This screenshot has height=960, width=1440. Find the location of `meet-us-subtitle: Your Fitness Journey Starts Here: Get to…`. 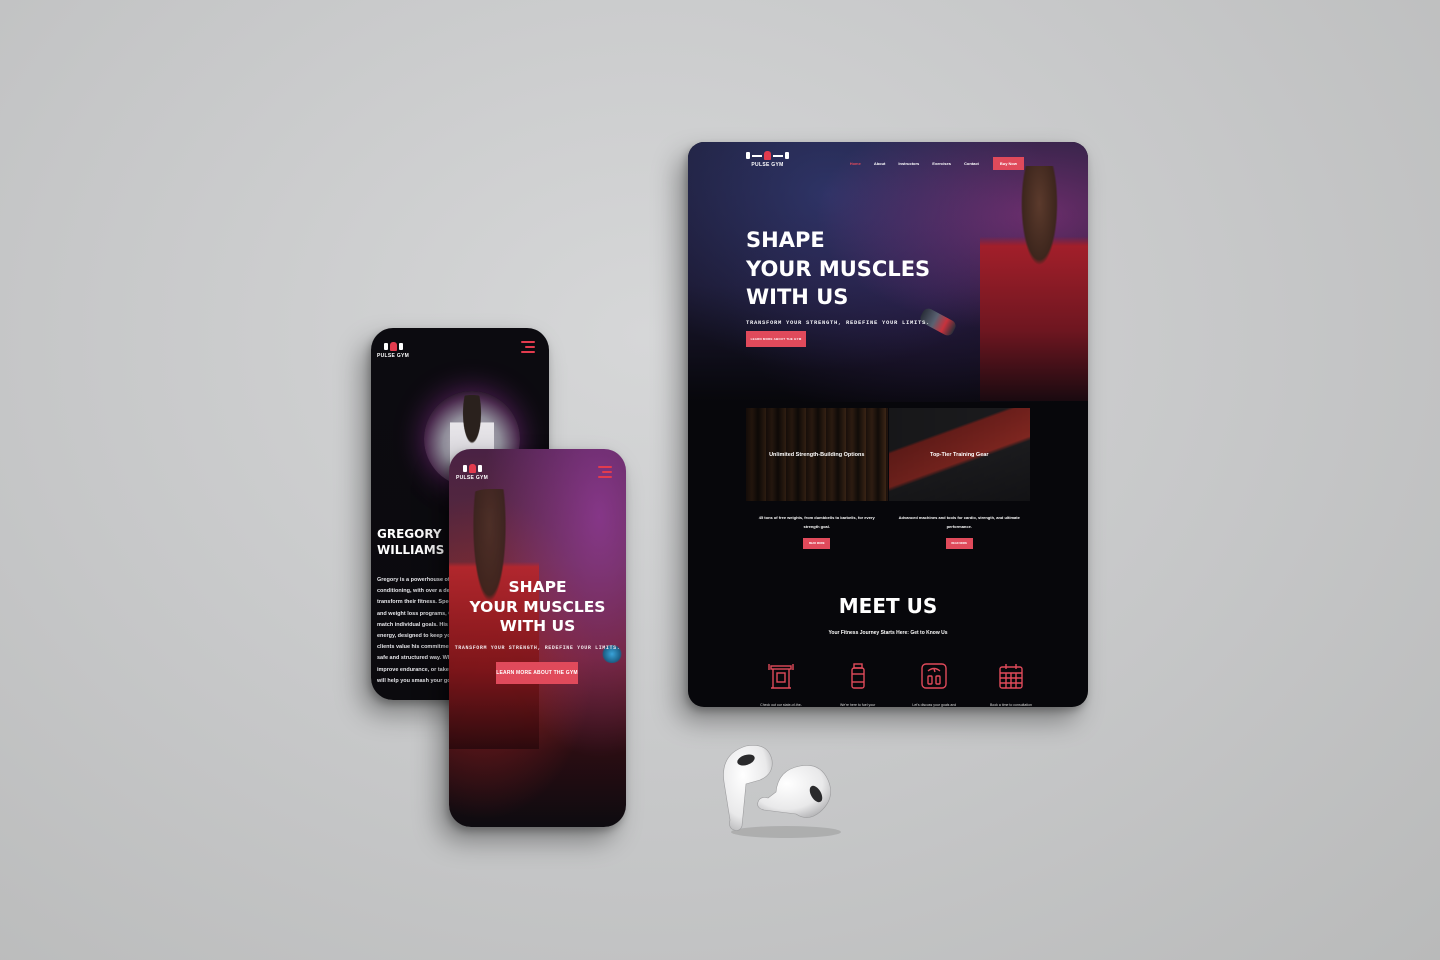

meet-us-subtitle: Your Fitness Journey Starts Here: Get to… is located at coordinates (888, 633).